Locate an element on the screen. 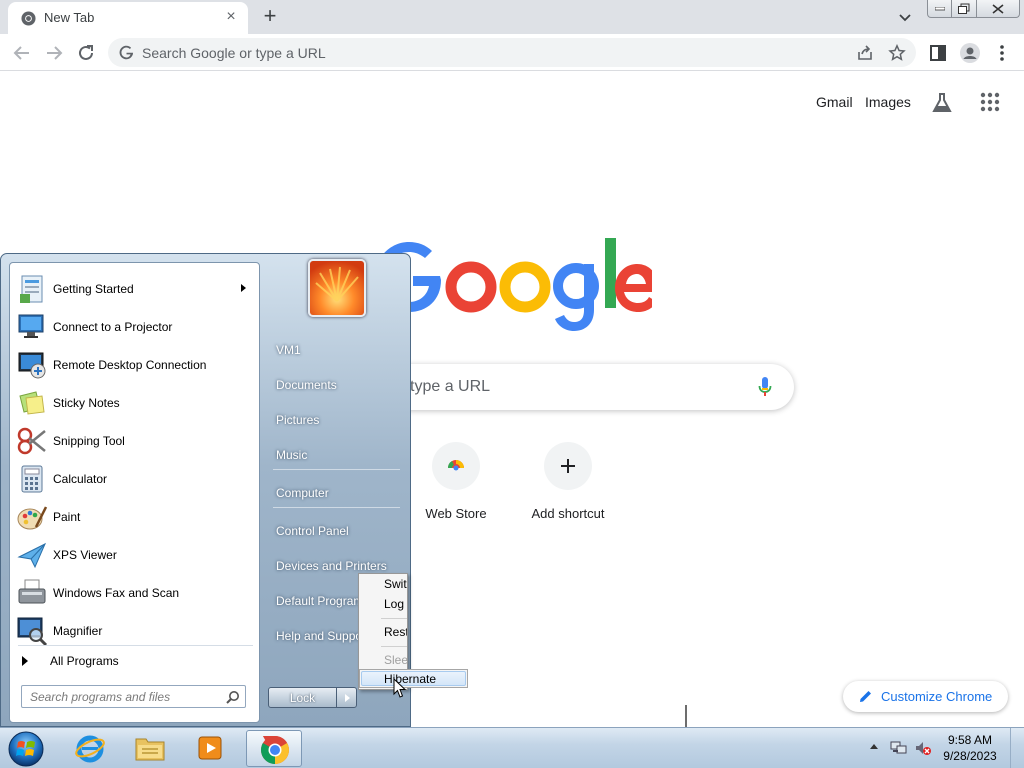 The height and width of the screenshot is (768, 1024). internet-explorer-icon is located at coordinates (90, 749).